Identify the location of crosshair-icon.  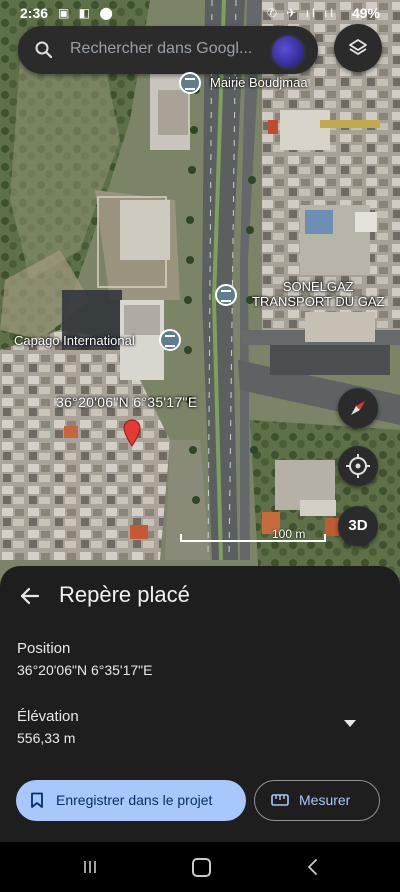
(358, 466).